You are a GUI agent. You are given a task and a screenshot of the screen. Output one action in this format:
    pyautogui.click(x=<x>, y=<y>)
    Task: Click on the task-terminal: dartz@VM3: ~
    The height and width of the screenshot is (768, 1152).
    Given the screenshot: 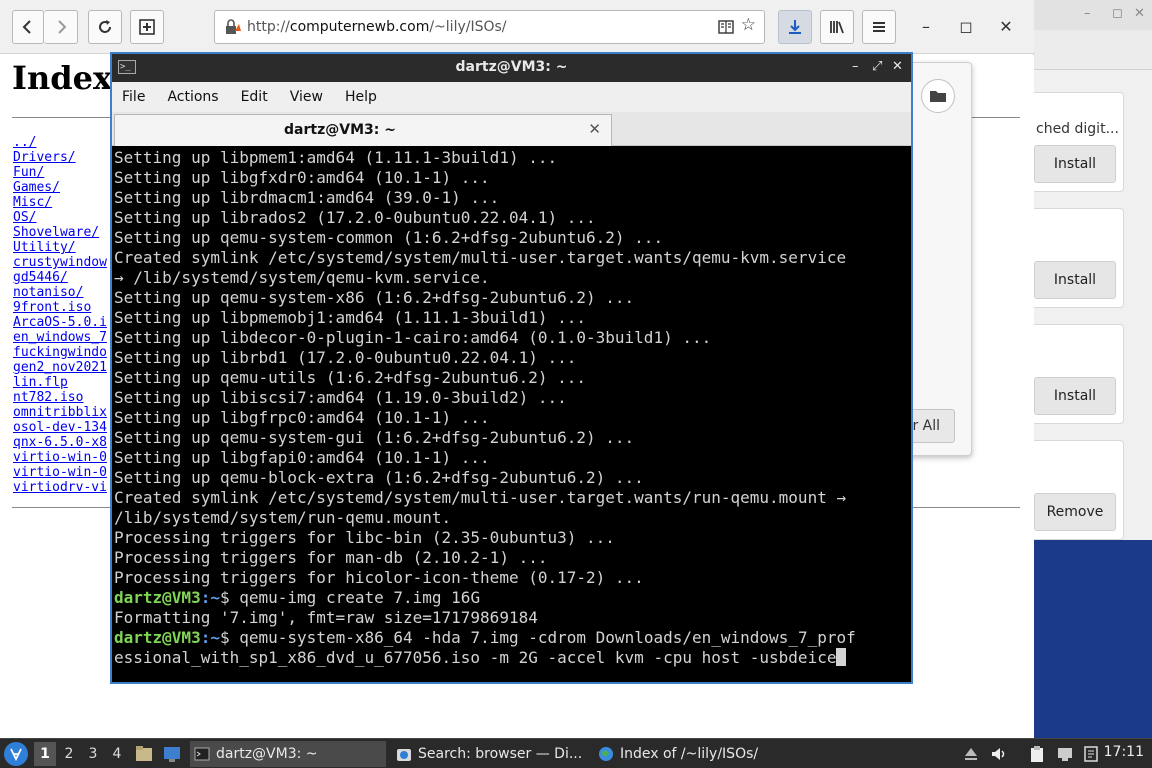 What is the action you would take?
    pyautogui.click(x=288, y=754)
    